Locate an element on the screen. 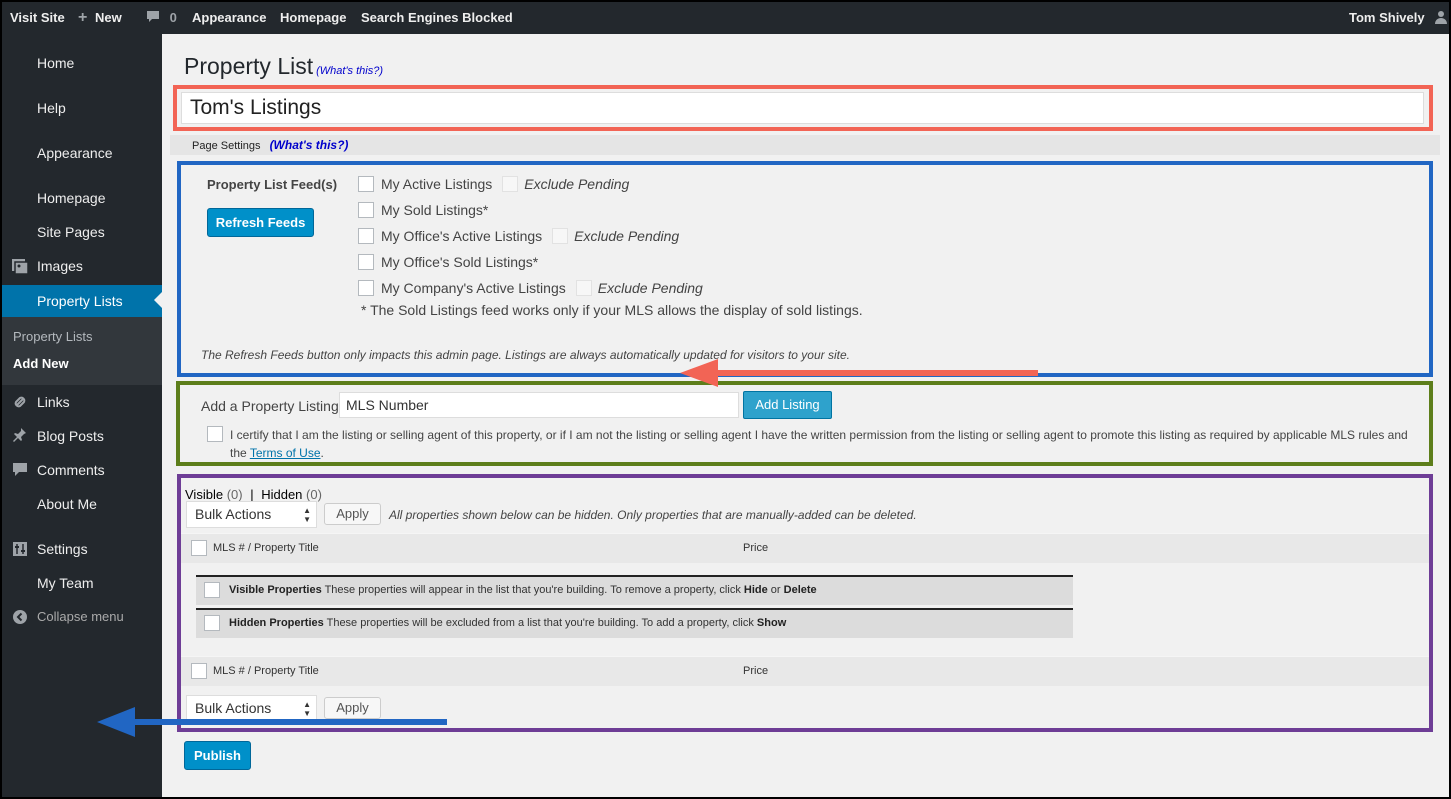  visibility-tabs: Visible (0) | Hidden (0) is located at coordinates (253, 494).